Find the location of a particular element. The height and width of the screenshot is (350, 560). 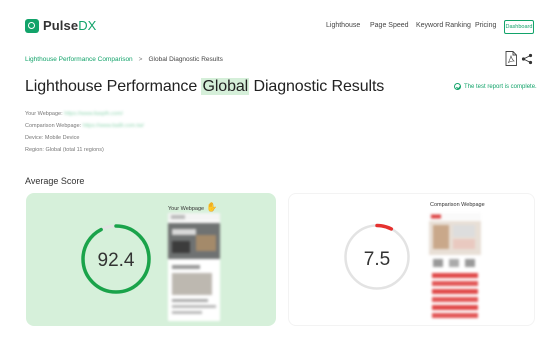

logo: PulseDX is located at coordinates (60, 25).